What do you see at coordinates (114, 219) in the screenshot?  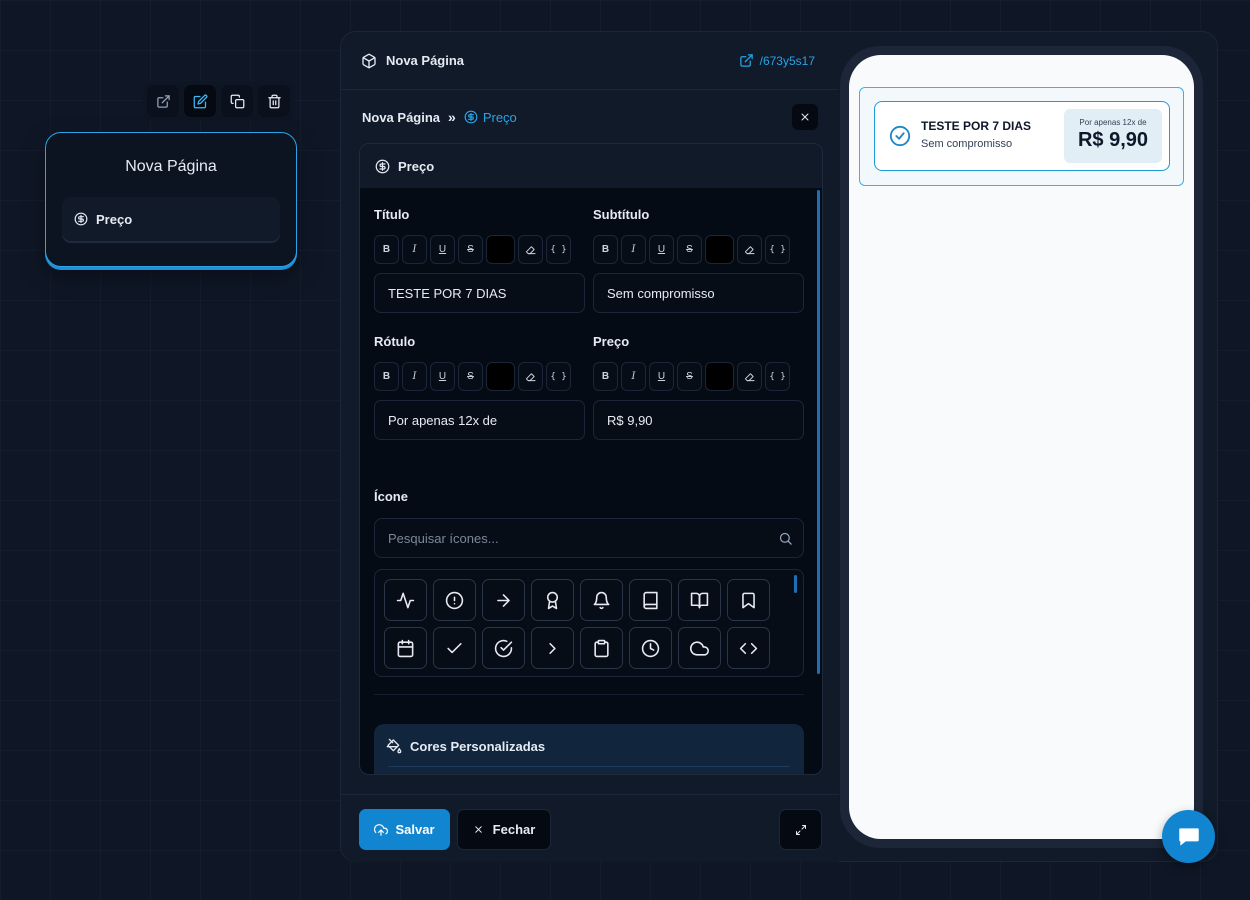 I see `node-item-label: Preço` at bounding box center [114, 219].